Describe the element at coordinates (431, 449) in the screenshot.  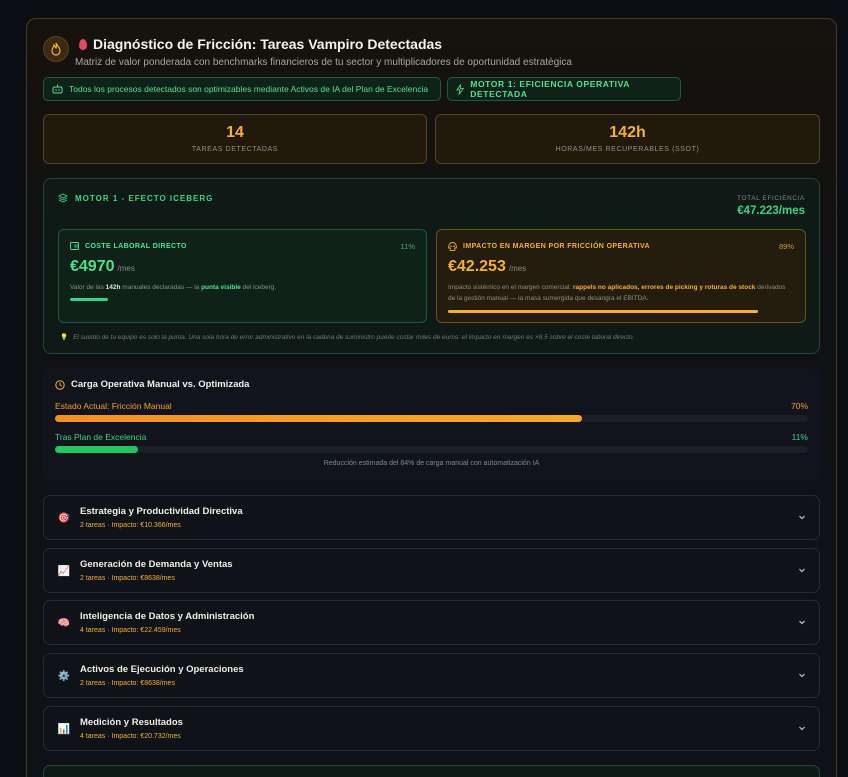
I see `after-plan-track` at that location.